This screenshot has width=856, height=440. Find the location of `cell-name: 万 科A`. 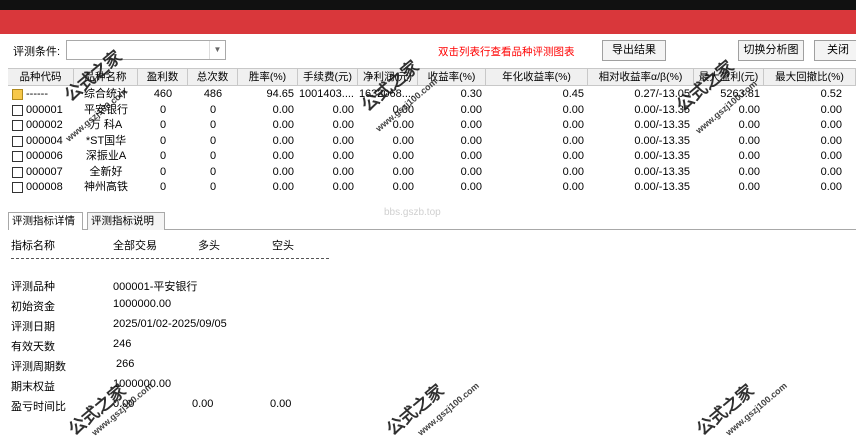

cell-name: 万 科A is located at coordinates (106, 125).